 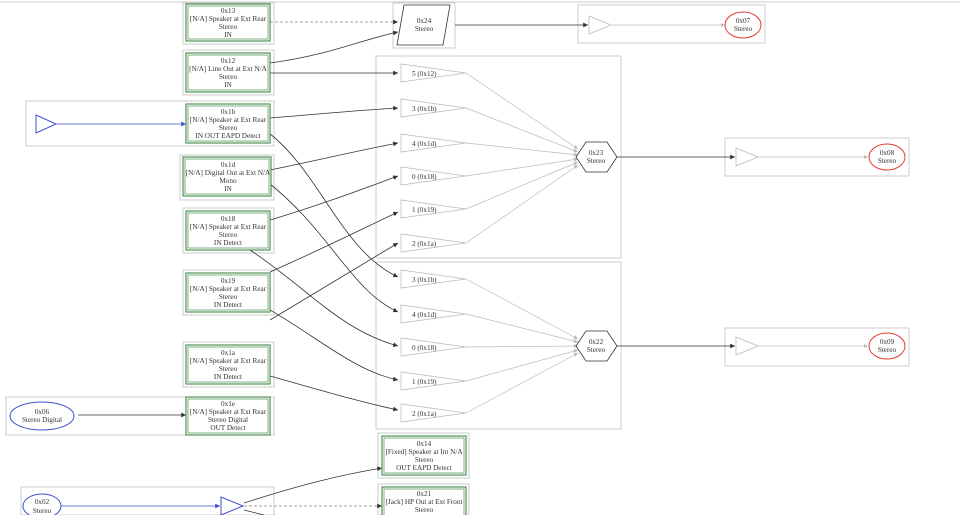 I want to click on mixer-input-bottom-0: 3 (0x1b), so click(x=433, y=279).